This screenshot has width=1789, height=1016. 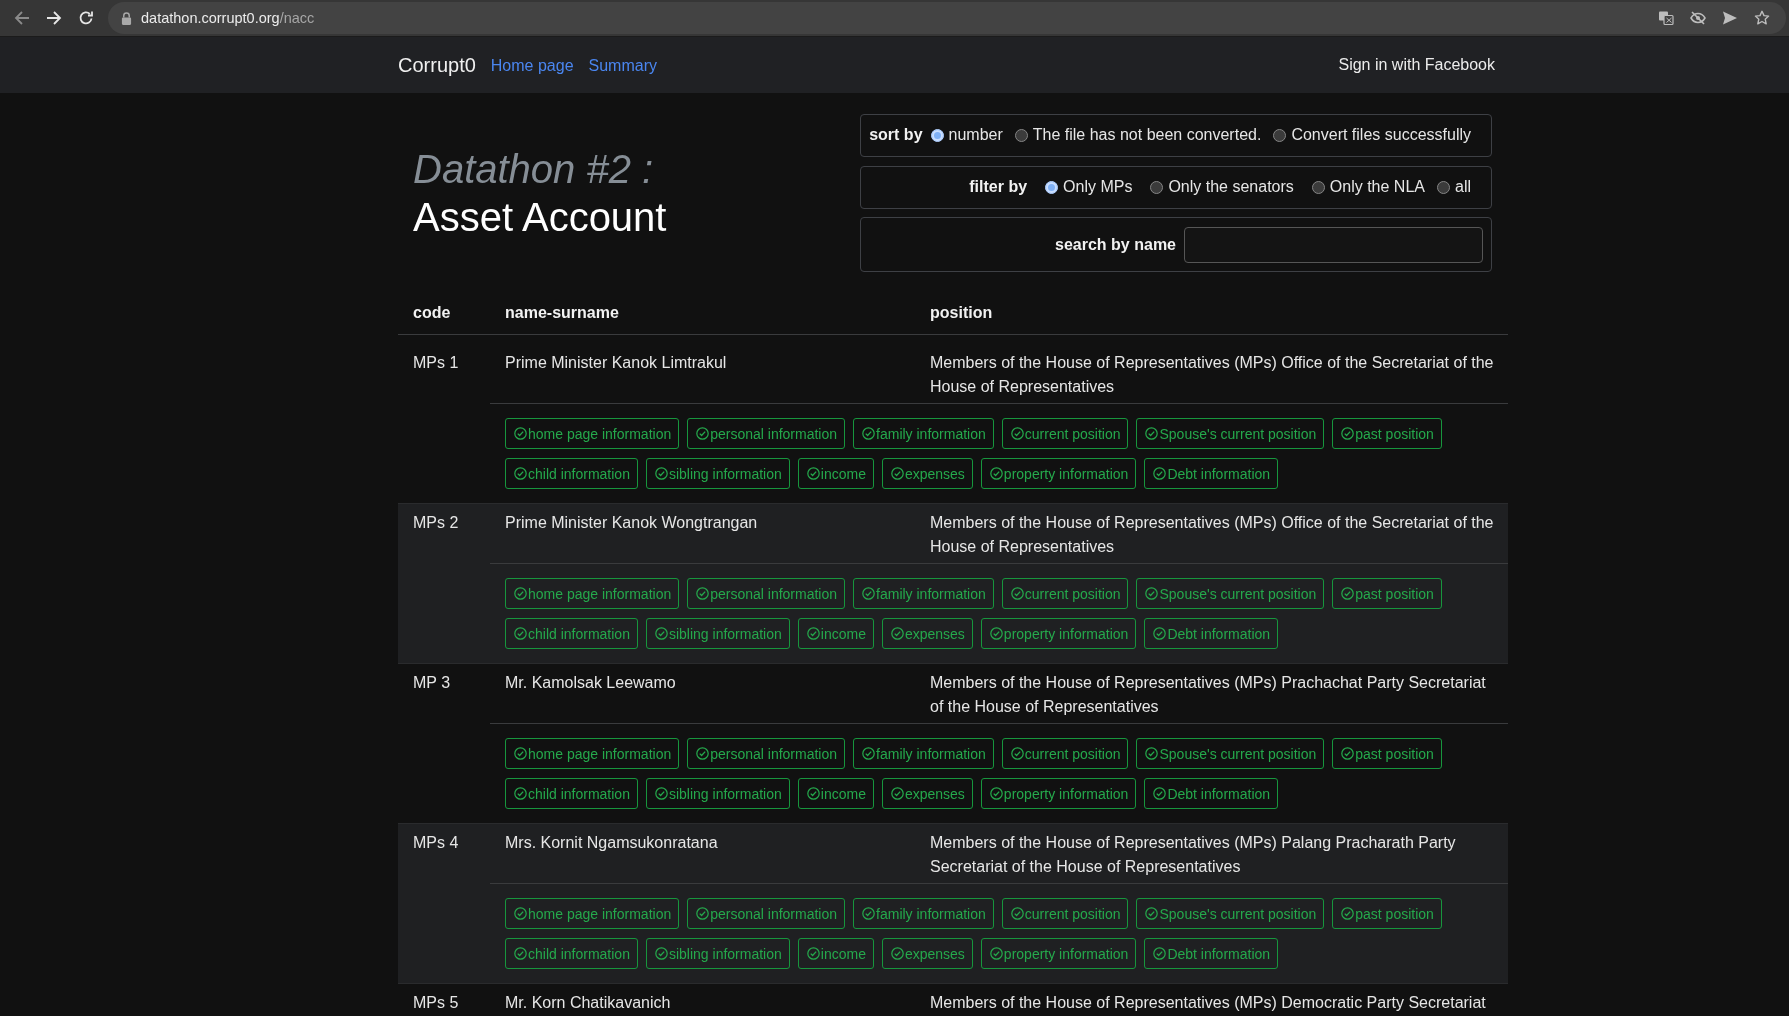 I want to click on sort-option: The file has not been converted., so click(x=1138, y=135).